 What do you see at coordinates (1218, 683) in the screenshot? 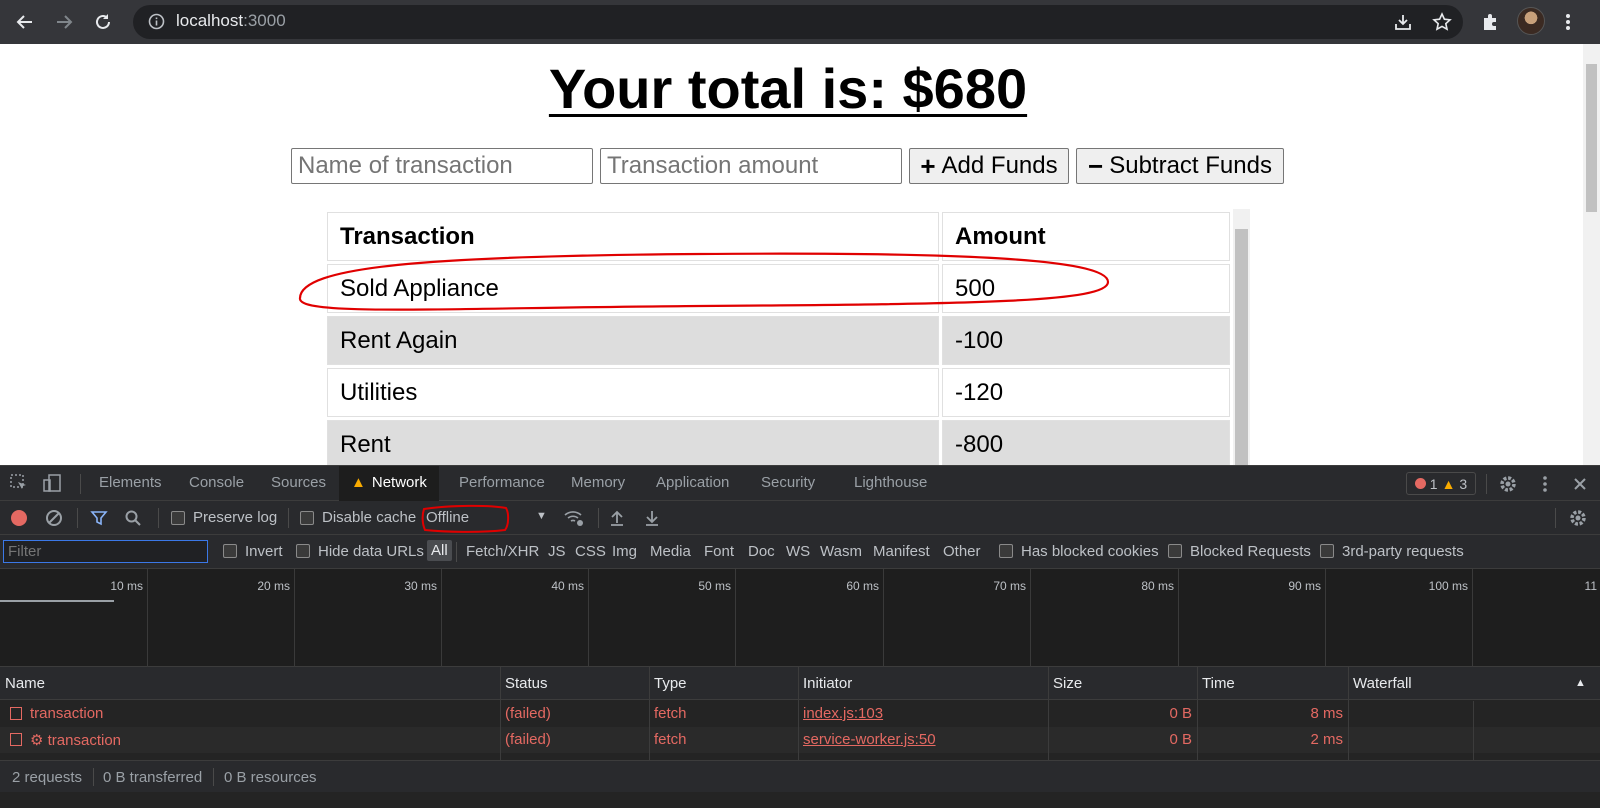
I see `column-time: Time` at bounding box center [1218, 683].